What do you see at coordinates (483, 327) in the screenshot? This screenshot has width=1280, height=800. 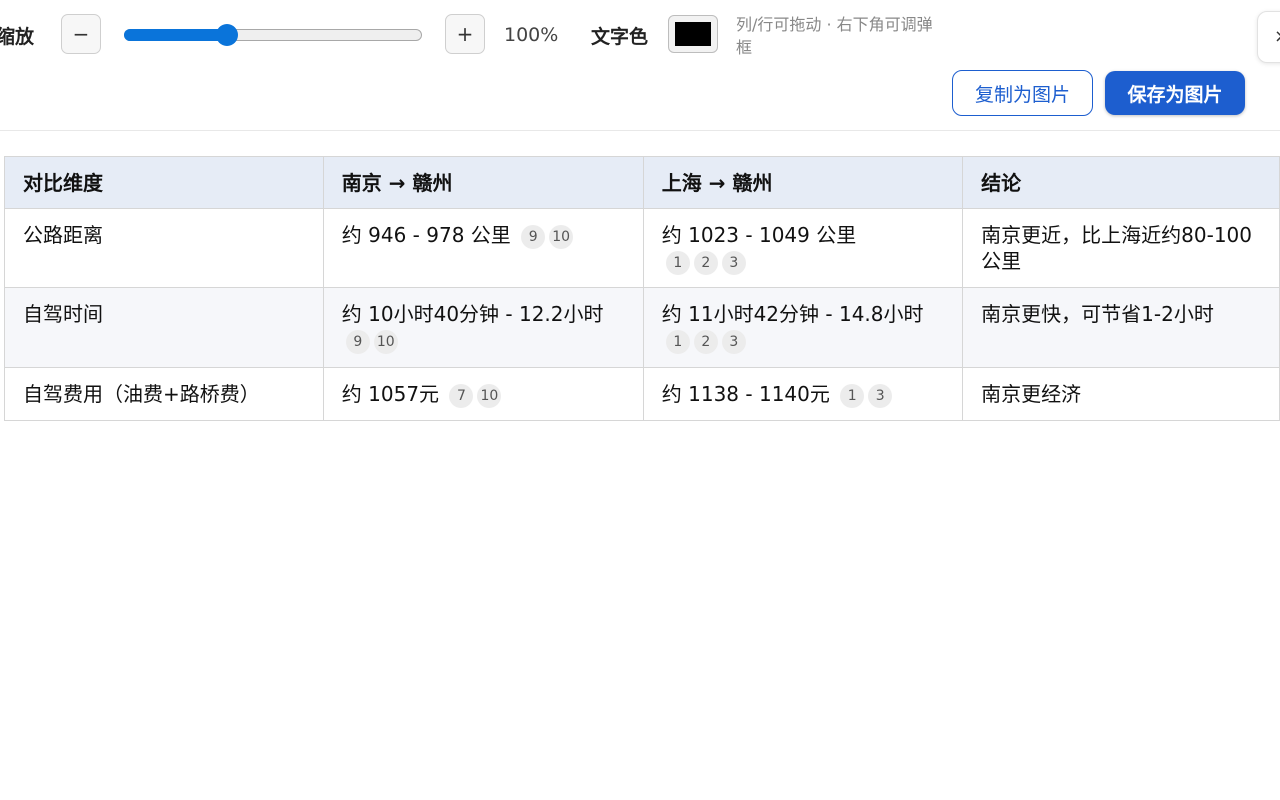 I see `cell-nanjing: 约 10小时40分钟 - 12.2小时 9 10` at bounding box center [483, 327].